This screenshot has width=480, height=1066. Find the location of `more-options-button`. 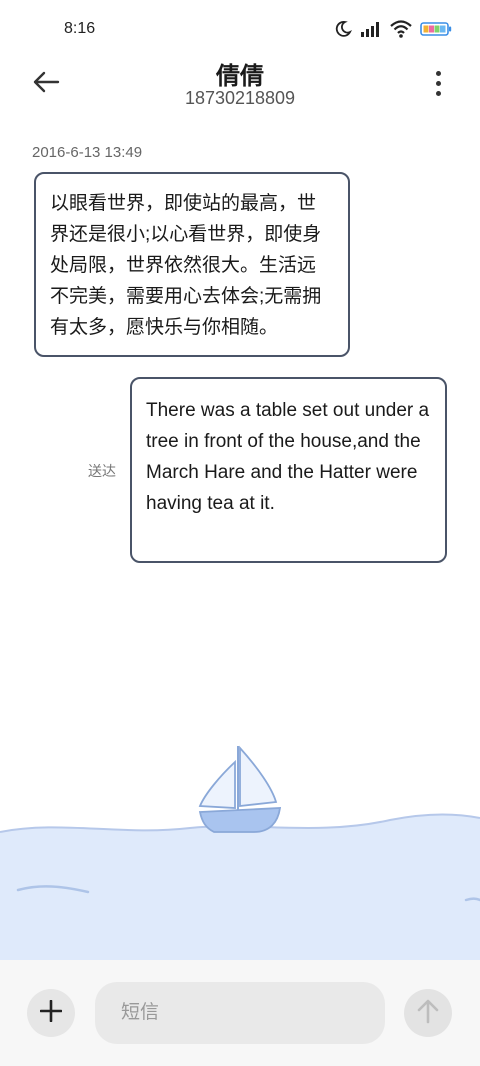

more-options-button is located at coordinates (438, 83).